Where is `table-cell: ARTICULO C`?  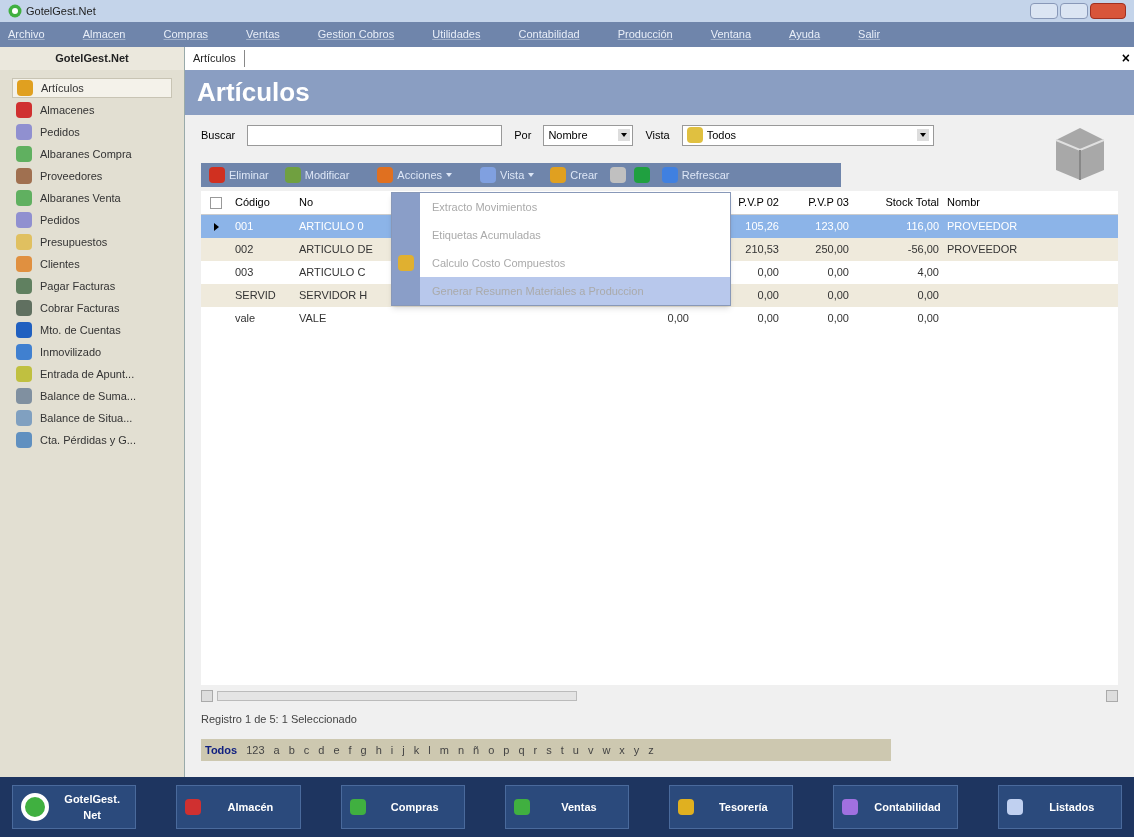 table-cell: ARTICULO C is located at coordinates (332, 272).